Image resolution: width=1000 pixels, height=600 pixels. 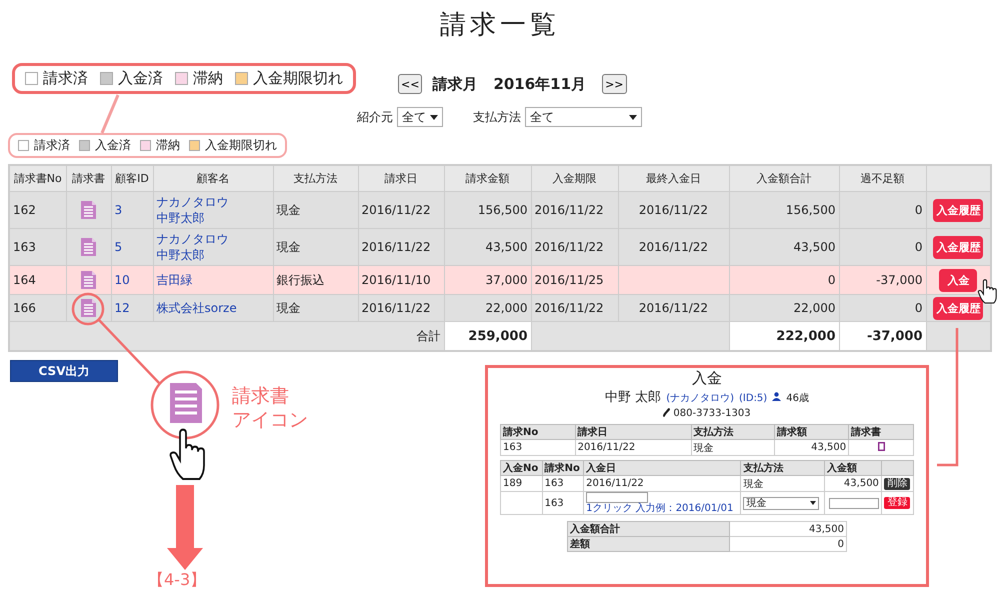 I want to click on table-cell: 銀行振込, so click(x=315, y=280).